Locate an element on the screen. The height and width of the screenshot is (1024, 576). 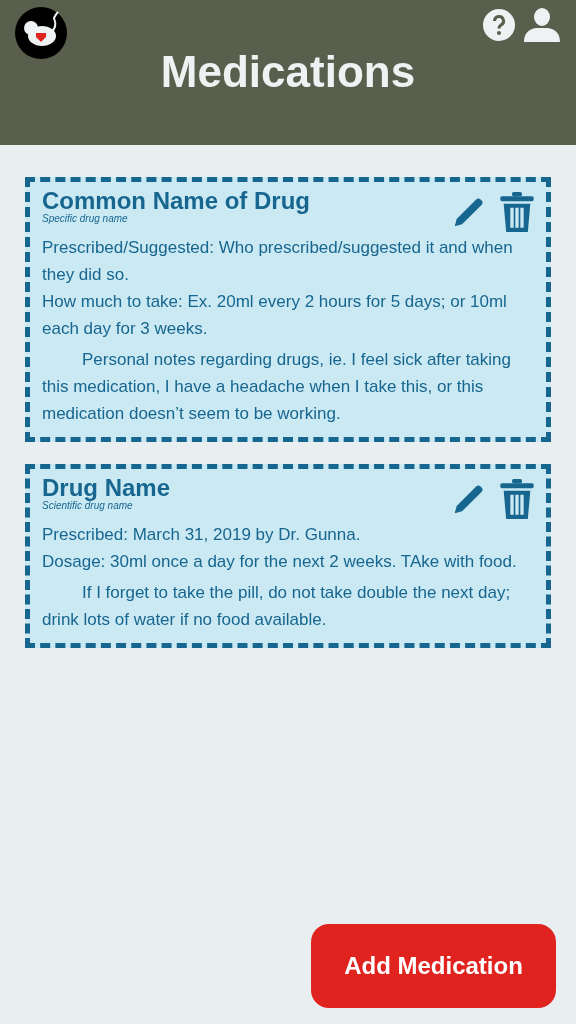
help-icon is located at coordinates (499, 25).